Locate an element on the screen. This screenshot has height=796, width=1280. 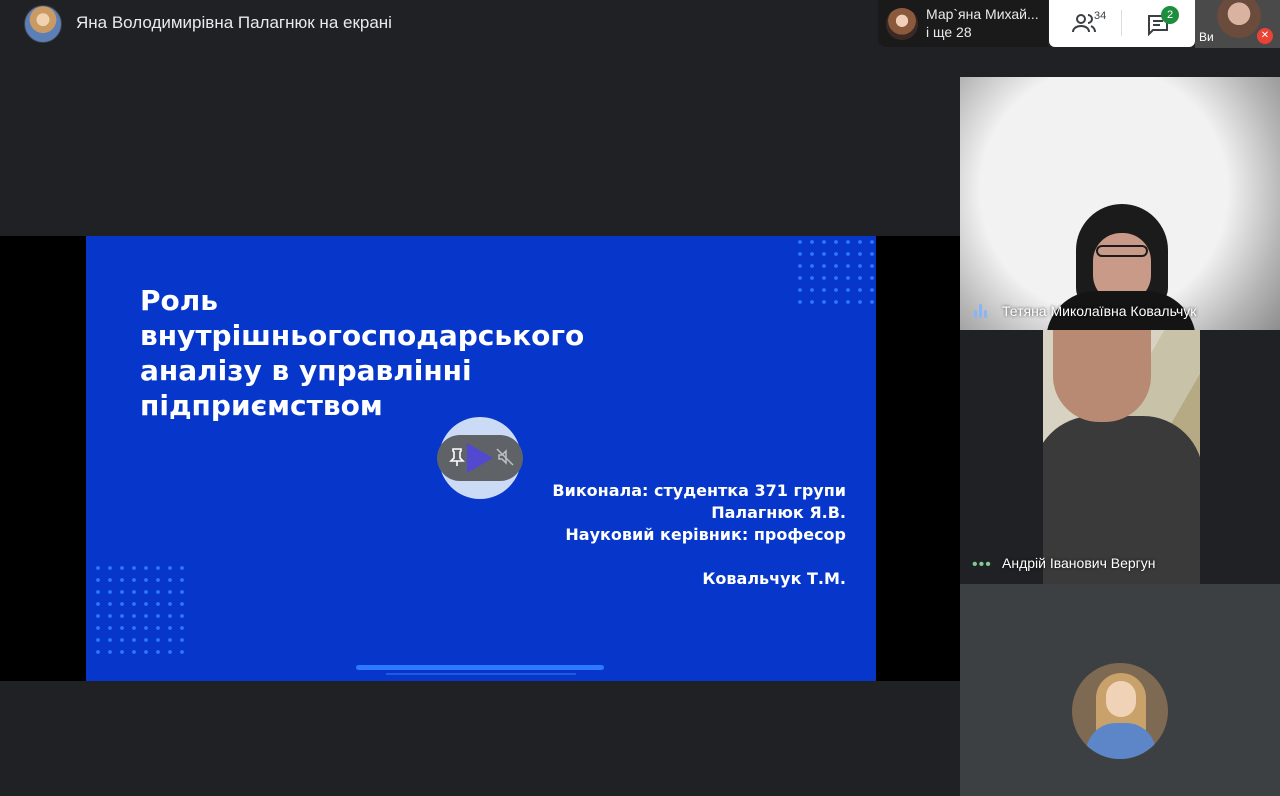
presenting-title: Яна Володимирівна Палагнюк на екрані is located at coordinates (234, 22).